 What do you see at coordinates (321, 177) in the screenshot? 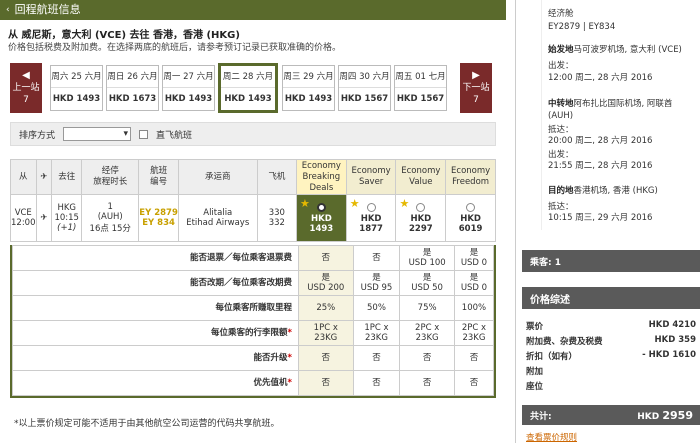
I see `col-fare: Economy Breaking Deals` at bounding box center [321, 177].